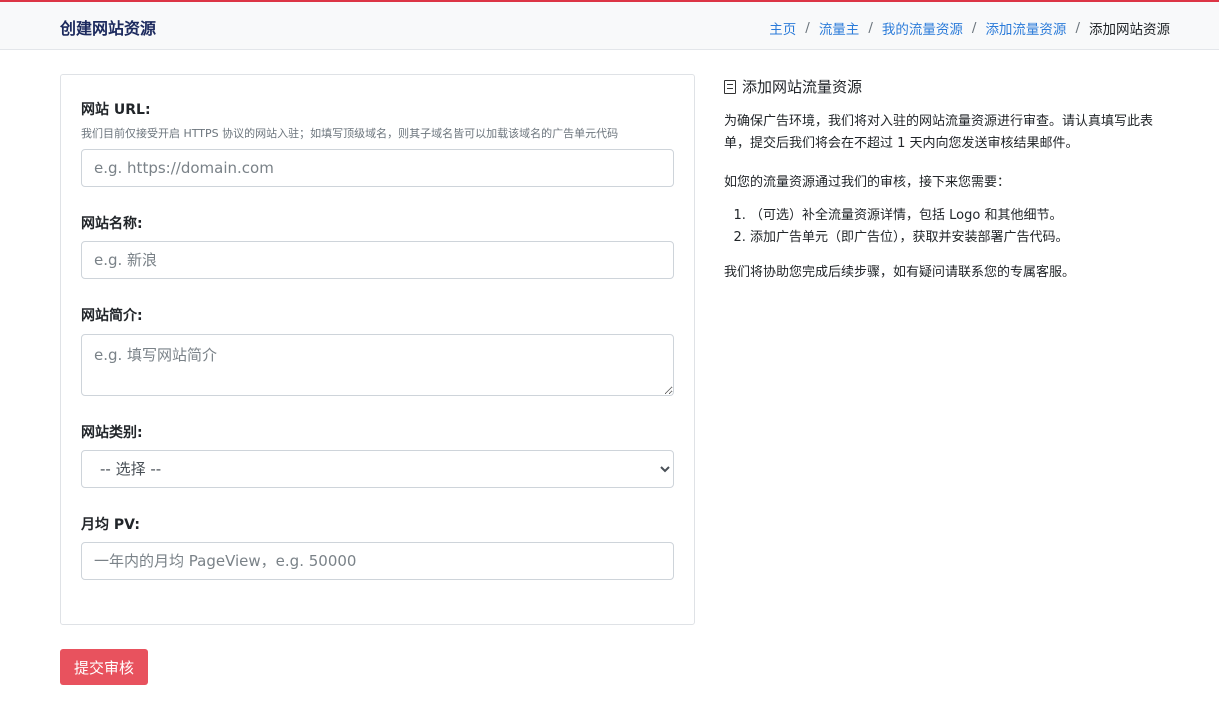  What do you see at coordinates (802, 87) in the screenshot?
I see `info-title-text: 添加网站流量资源` at bounding box center [802, 87].